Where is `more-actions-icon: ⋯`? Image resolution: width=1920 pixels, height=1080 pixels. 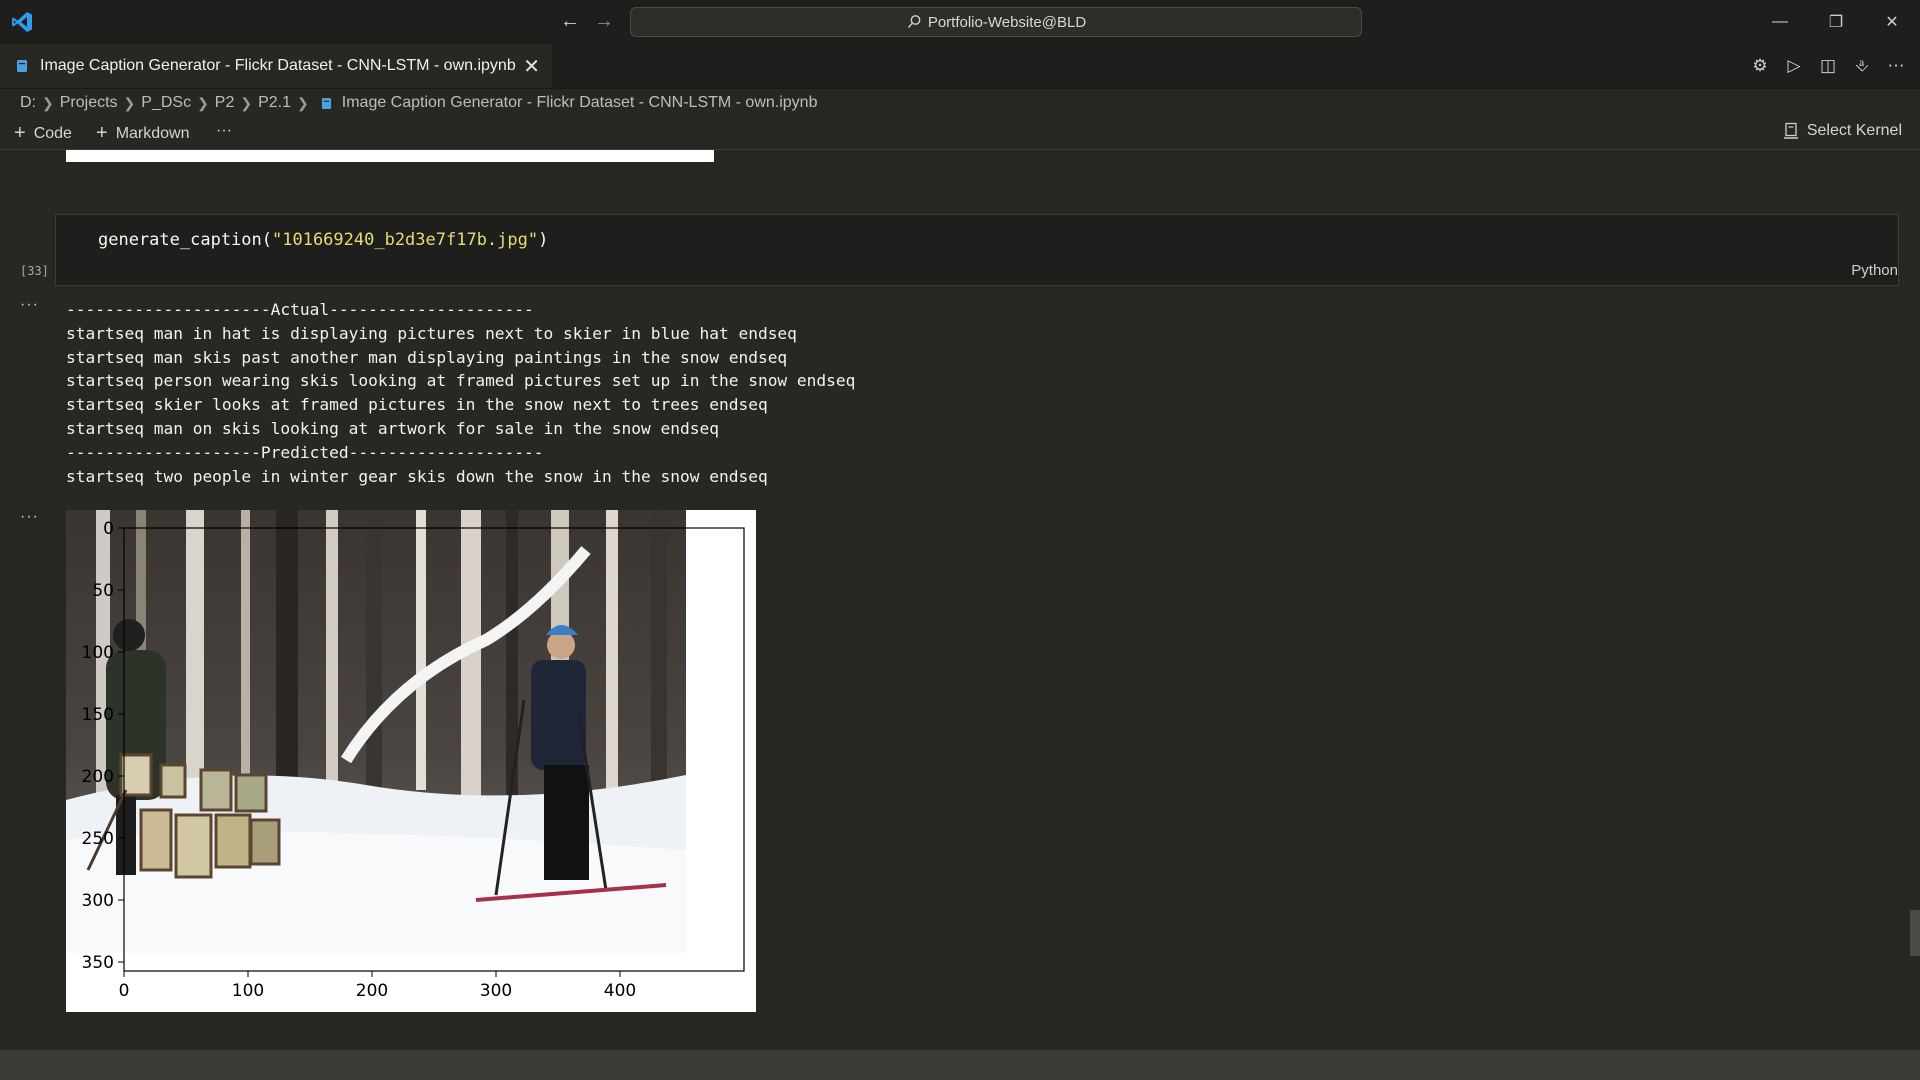 more-actions-icon: ⋯ is located at coordinates (1896, 66).